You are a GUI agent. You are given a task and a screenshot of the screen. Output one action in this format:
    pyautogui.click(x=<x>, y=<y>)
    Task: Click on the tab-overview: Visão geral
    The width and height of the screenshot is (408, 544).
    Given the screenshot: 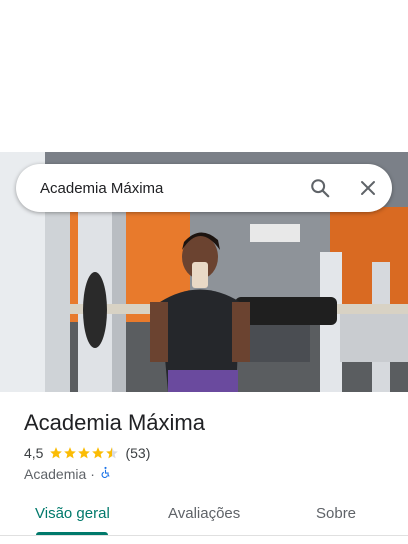 What is the action you would take?
    pyautogui.click(x=72, y=513)
    